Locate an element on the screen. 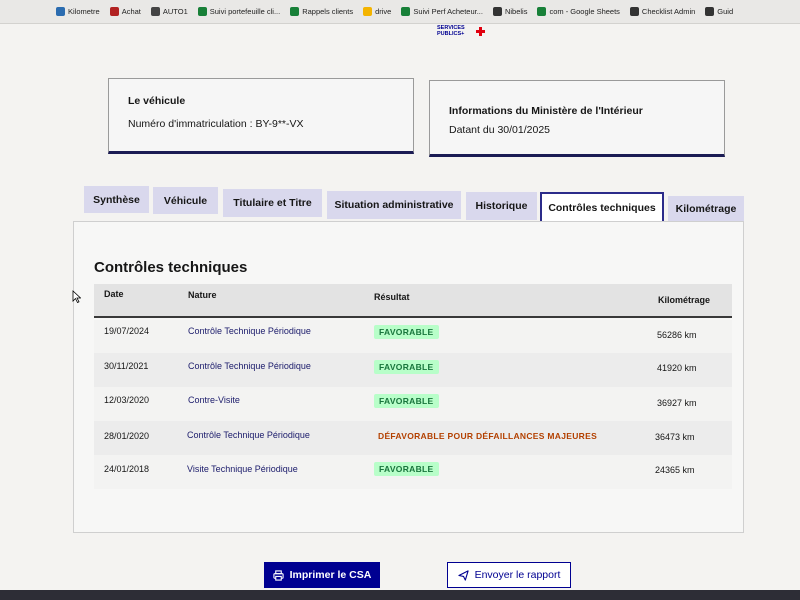 This screenshot has height=600, width=800. column-header-date: Date is located at coordinates (114, 294).